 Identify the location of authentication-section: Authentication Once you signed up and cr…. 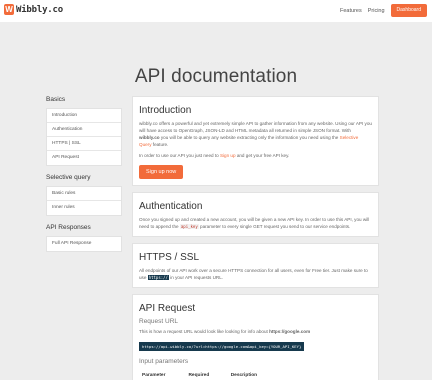
(255, 214).